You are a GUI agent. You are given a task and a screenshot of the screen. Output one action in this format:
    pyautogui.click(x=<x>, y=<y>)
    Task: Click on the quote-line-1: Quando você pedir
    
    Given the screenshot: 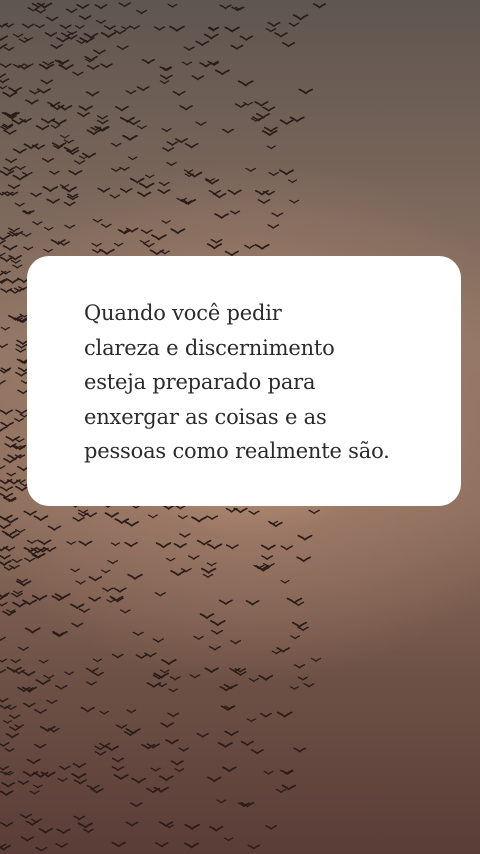 What is the action you would take?
    pyautogui.click(x=183, y=313)
    